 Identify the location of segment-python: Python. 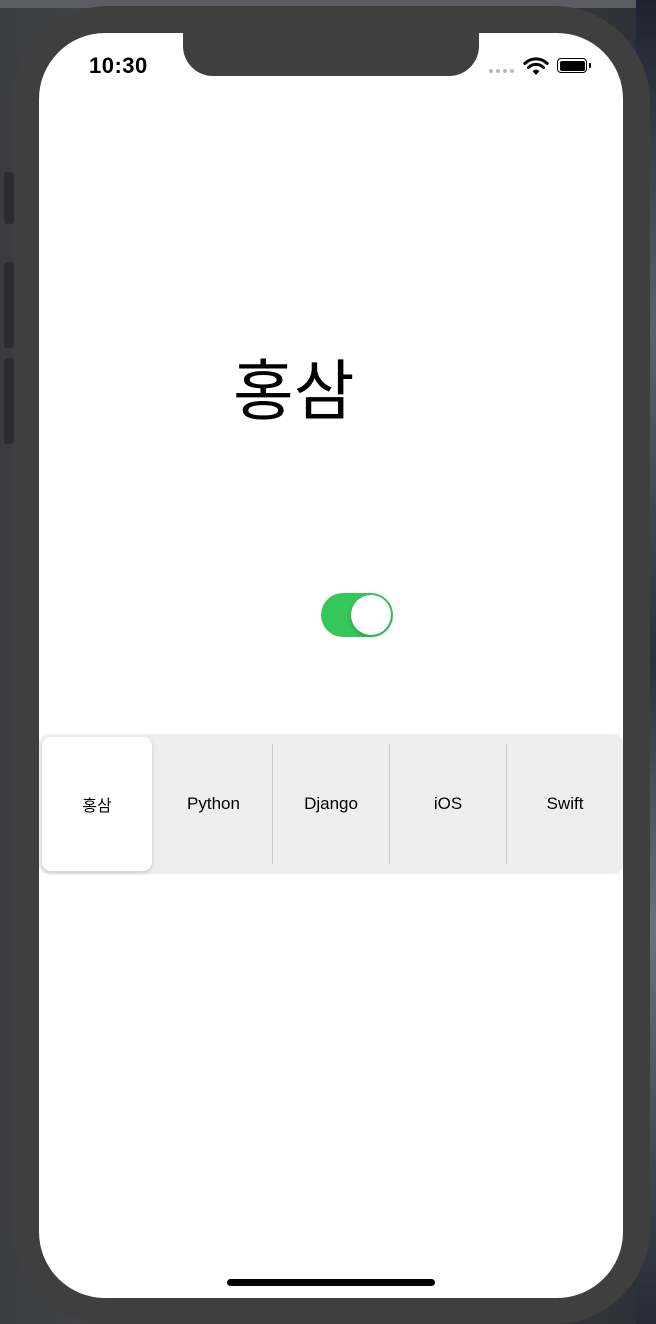
(213, 804).